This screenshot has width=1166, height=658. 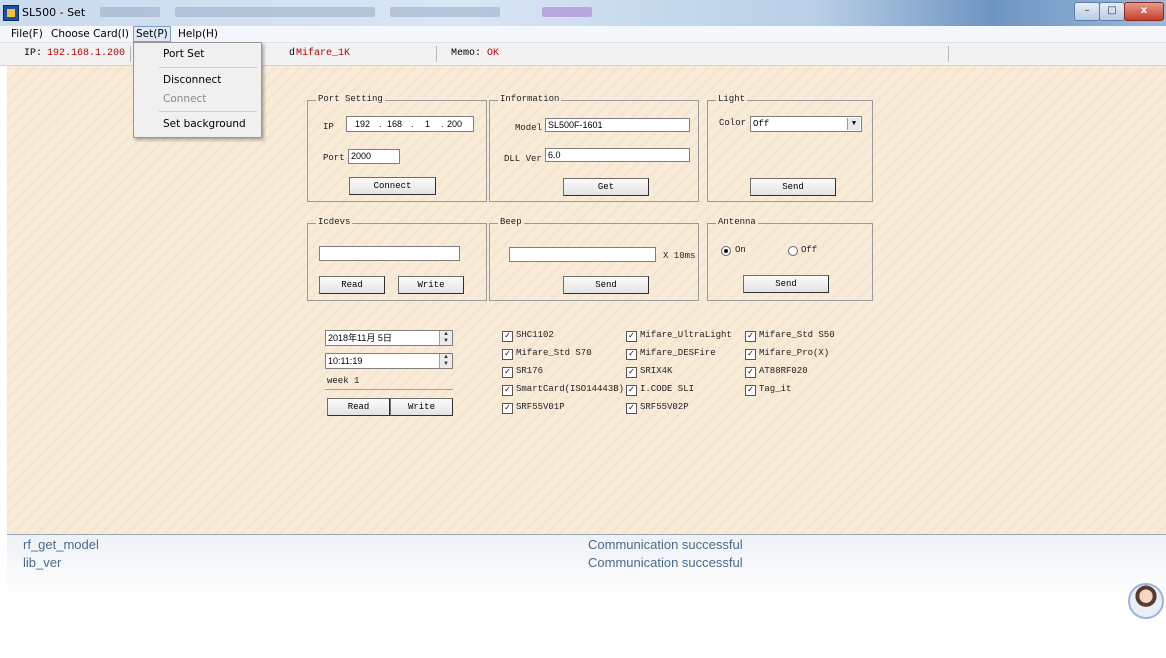 What do you see at coordinates (421, 407) in the screenshot?
I see `datetime-write-button: Write` at bounding box center [421, 407].